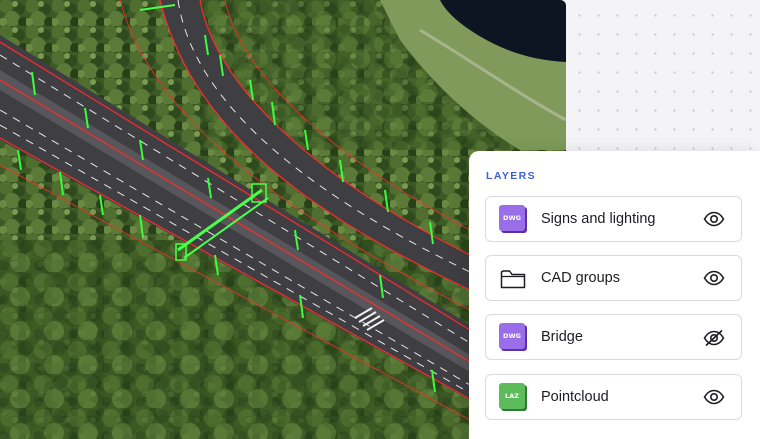 The width and height of the screenshot is (760, 439). What do you see at coordinates (613, 337) in the screenshot?
I see `layer-item-bridge: DWG Bridge` at bounding box center [613, 337].